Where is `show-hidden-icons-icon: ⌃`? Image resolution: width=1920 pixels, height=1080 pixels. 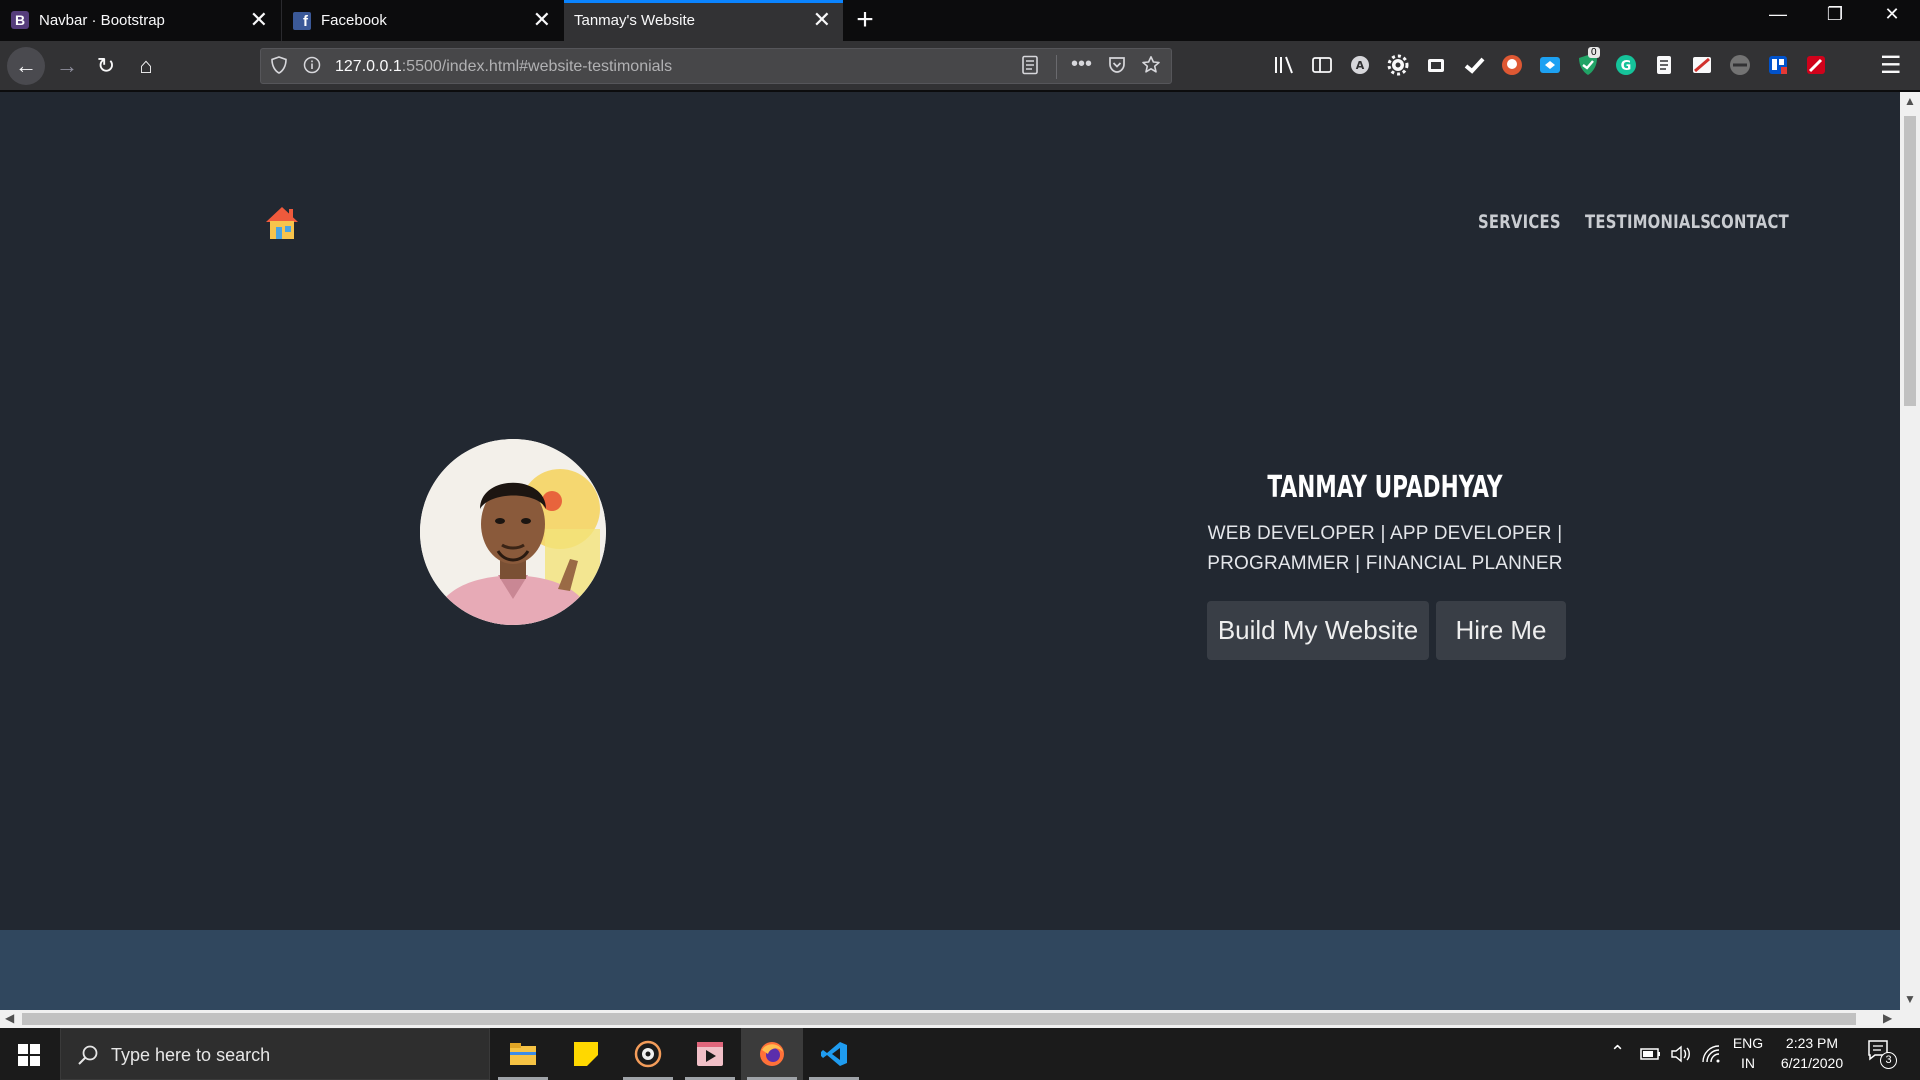 show-hidden-icons-icon: ⌃ is located at coordinates (1617, 1052).